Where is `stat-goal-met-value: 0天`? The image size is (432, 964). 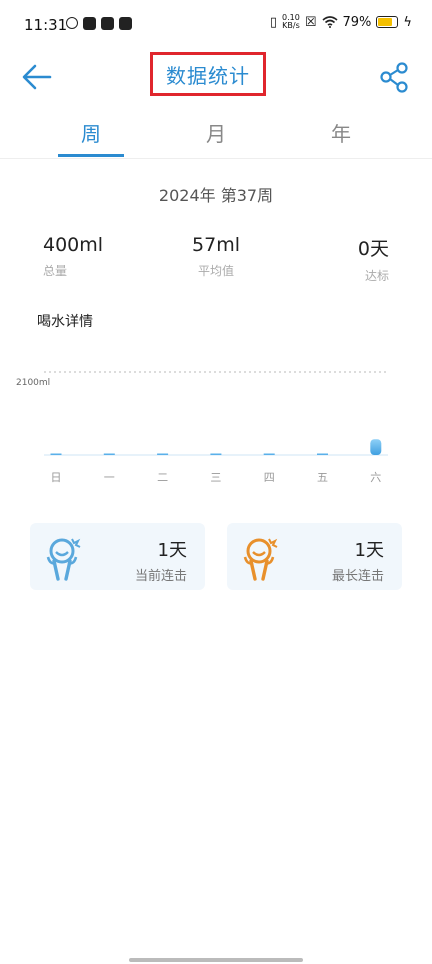 stat-goal-met-value: 0天 is located at coordinates (373, 249).